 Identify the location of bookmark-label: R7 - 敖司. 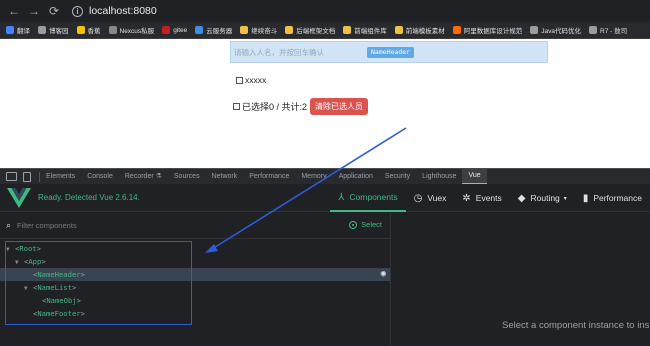
(614, 31).